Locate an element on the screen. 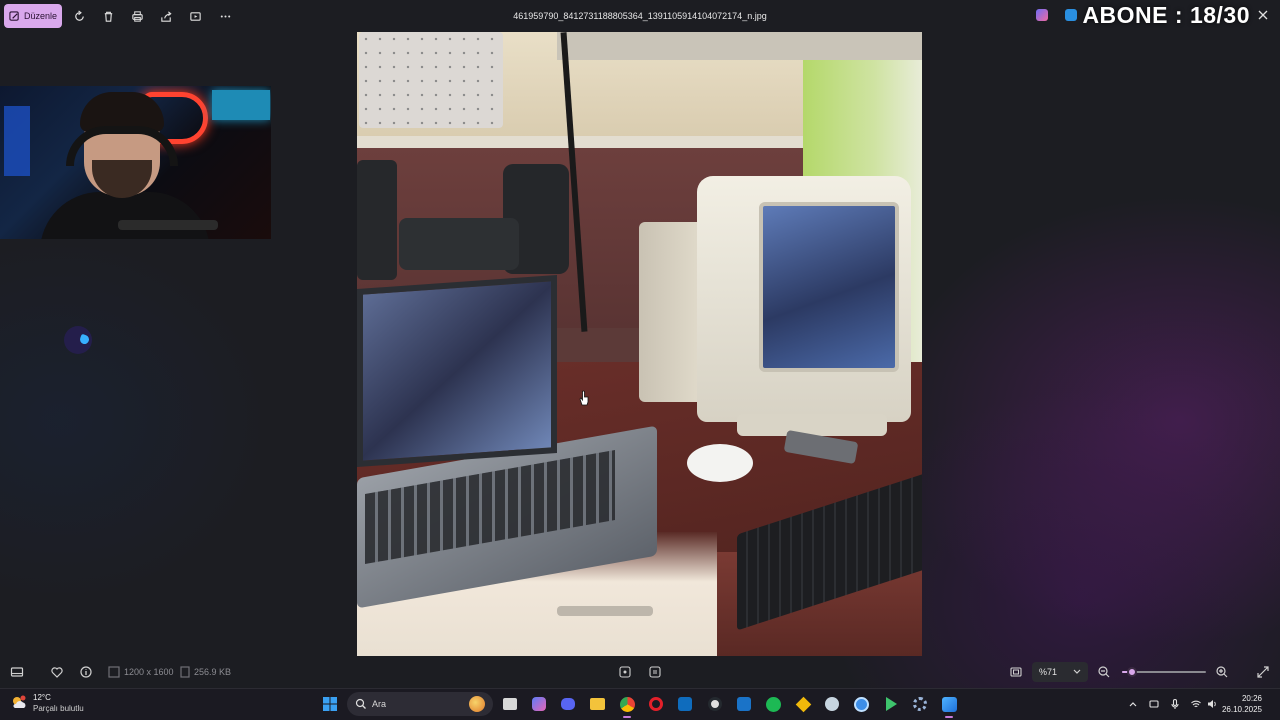 This screenshot has height=720, width=1280. favorite-icon is located at coordinates (57, 672).